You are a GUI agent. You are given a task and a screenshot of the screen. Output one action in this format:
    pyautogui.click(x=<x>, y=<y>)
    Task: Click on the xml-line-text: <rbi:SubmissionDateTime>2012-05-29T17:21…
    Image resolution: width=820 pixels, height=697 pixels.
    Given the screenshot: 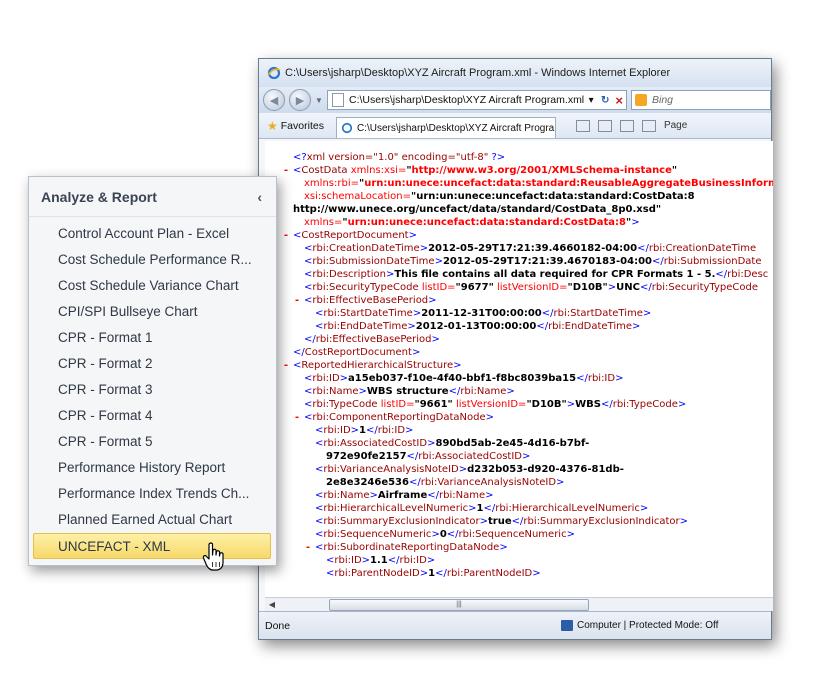 What is the action you would take?
    pyautogui.click(x=533, y=261)
    